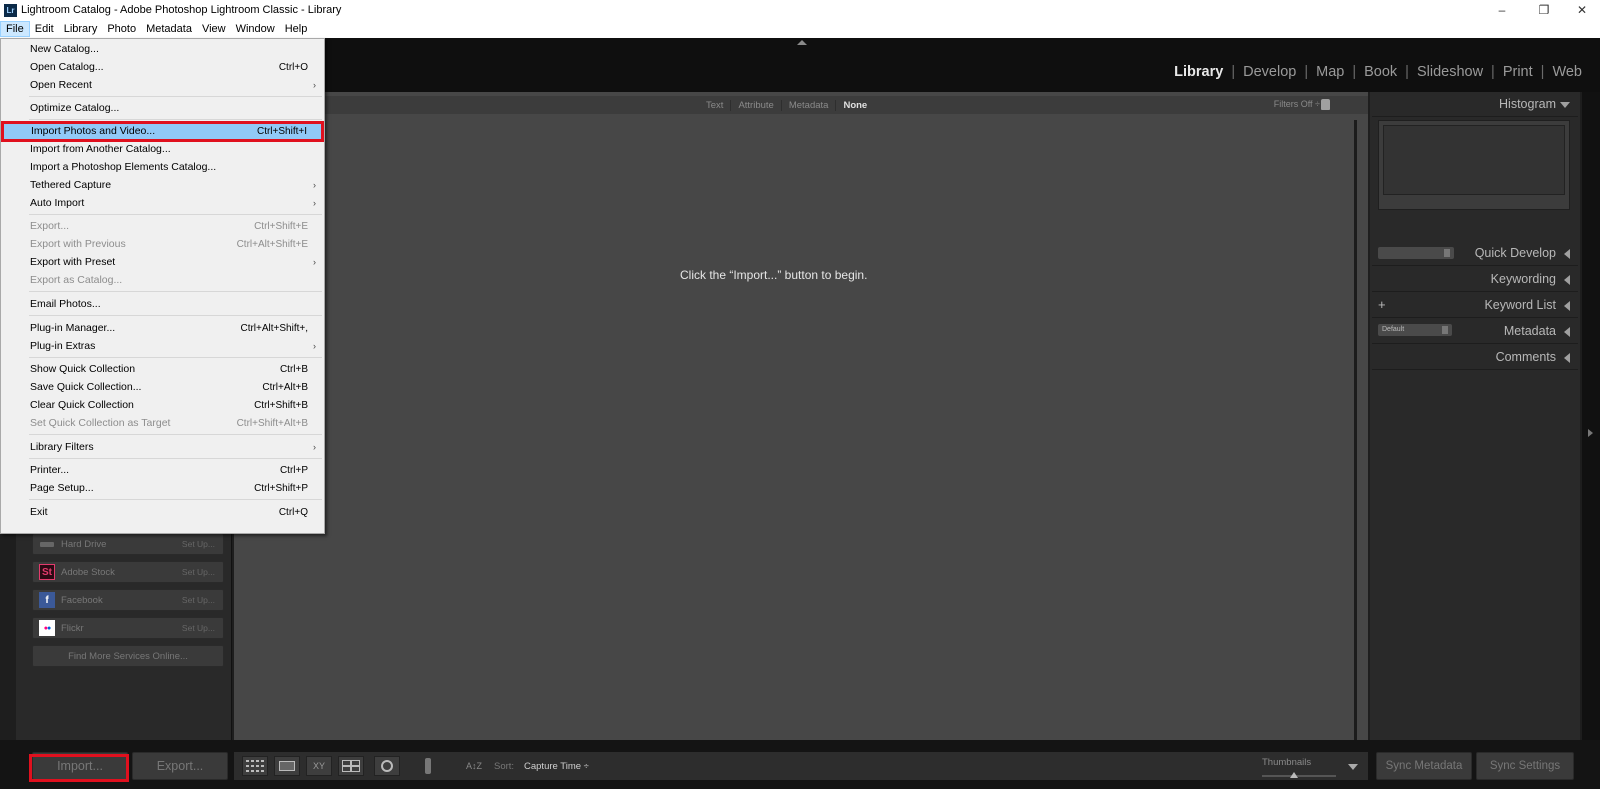 Image resolution: width=1600 pixels, height=789 pixels. Describe the element at coordinates (1475, 357) in the screenshot. I see `comments-panel-header: Comments` at that location.